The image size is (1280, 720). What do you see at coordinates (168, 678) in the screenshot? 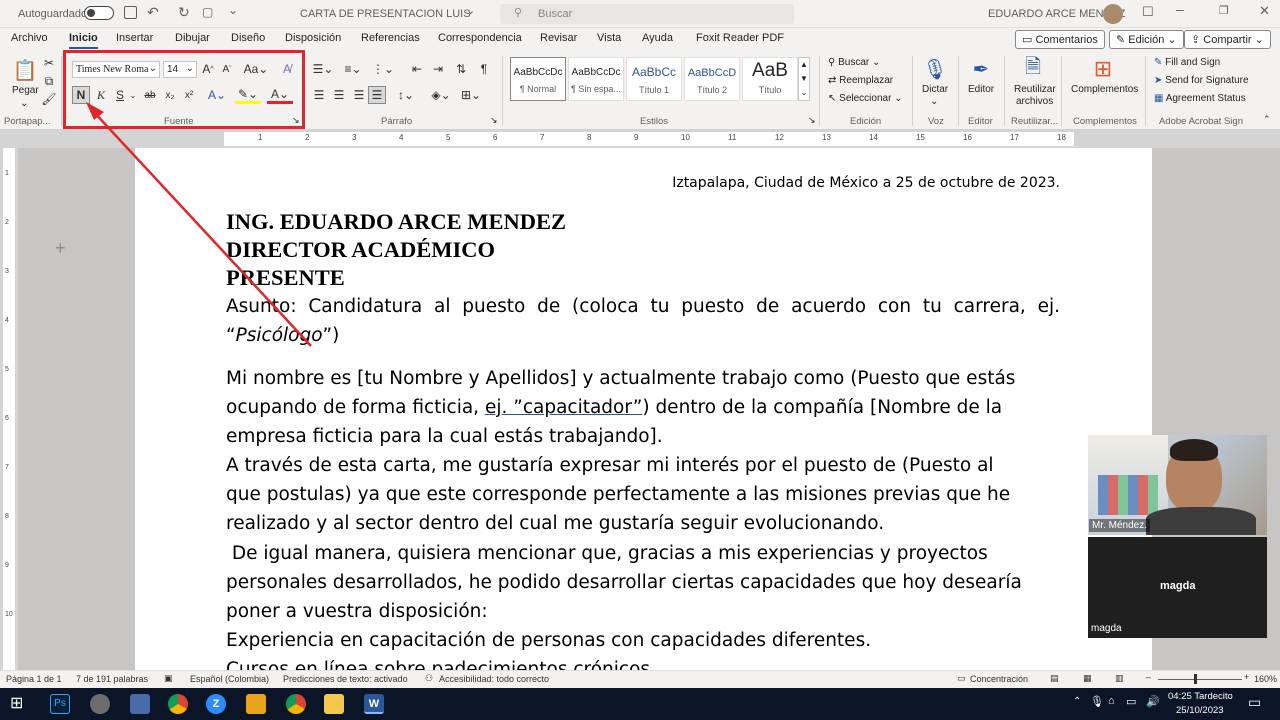
I see `proofing-icon: ▣` at bounding box center [168, 678].